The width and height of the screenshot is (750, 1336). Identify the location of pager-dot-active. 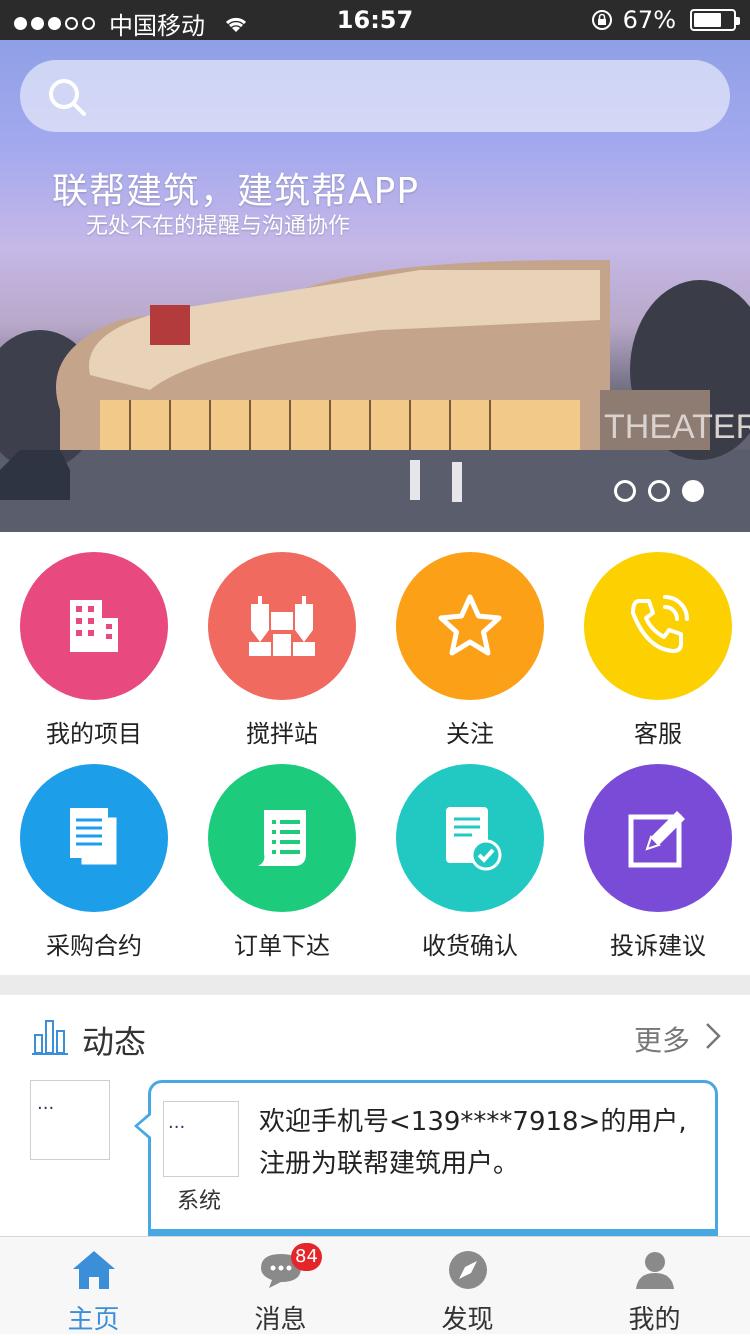
(693, 491).